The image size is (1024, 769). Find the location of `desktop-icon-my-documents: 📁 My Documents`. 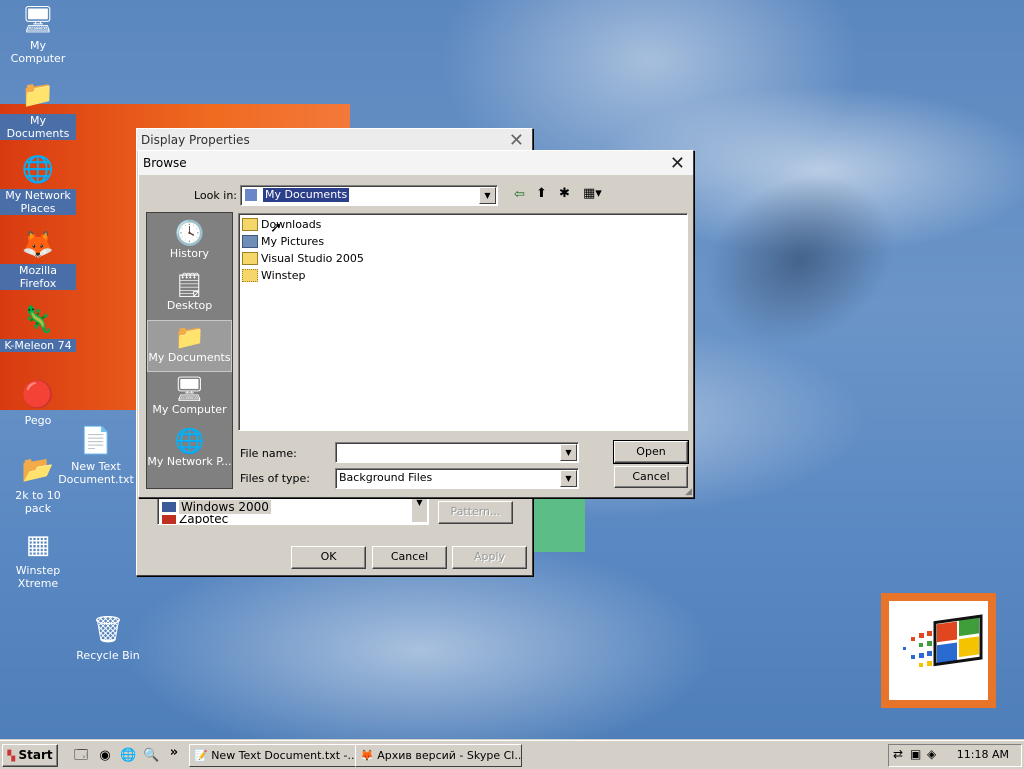

desktop-icon-my-documents: 📁 My Documents is located at coordinates (38, 109).